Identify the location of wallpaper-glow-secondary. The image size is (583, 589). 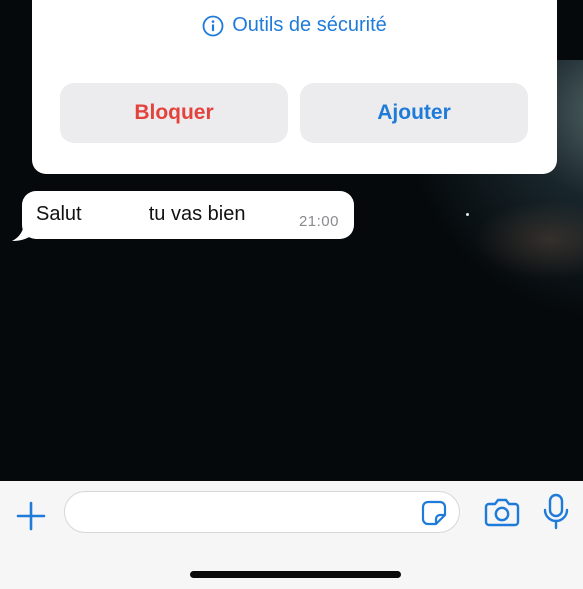
(528, 240).